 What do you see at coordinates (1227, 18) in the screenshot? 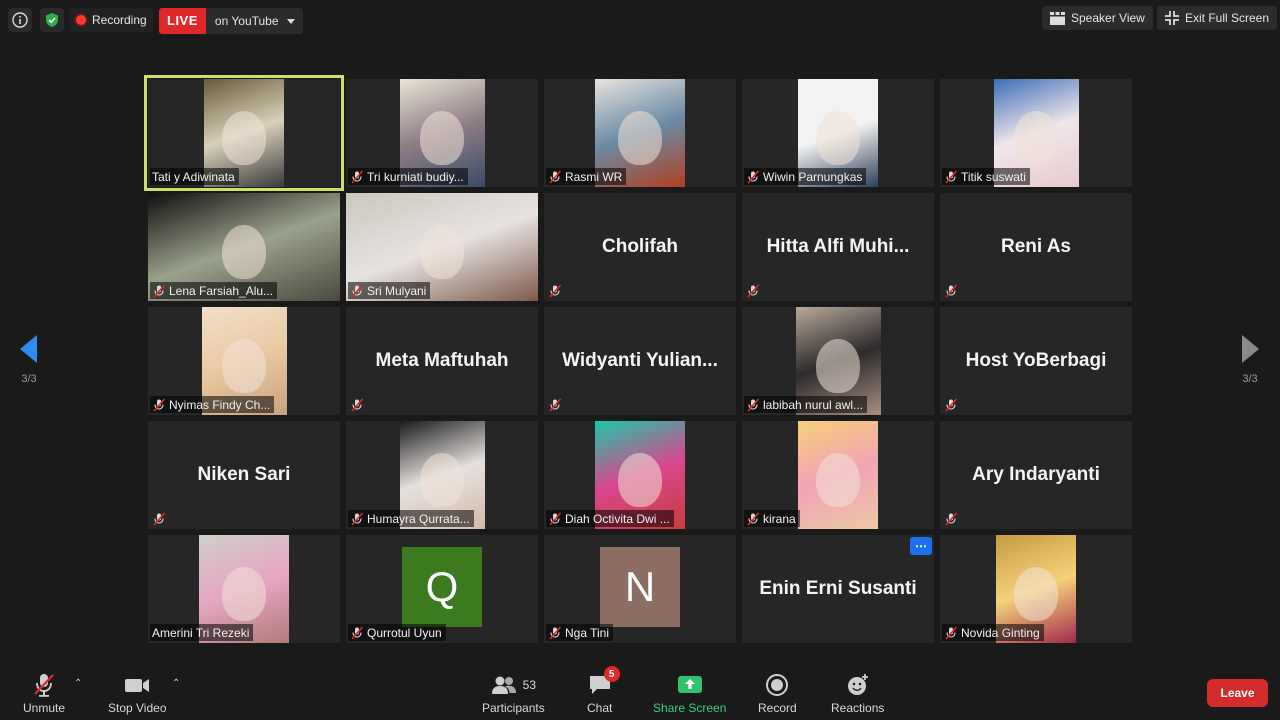
I see `exit-fullscreen-label: Exit Full Screen` at bounding box center [1227, 18].